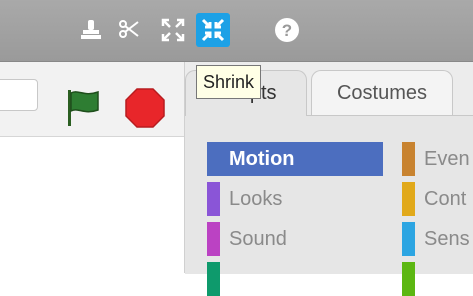 The width and height of the screenshot is (473, 296). Describe the element at coordinates (437, 279) in the screenshot. I see `category-operators` at that location.